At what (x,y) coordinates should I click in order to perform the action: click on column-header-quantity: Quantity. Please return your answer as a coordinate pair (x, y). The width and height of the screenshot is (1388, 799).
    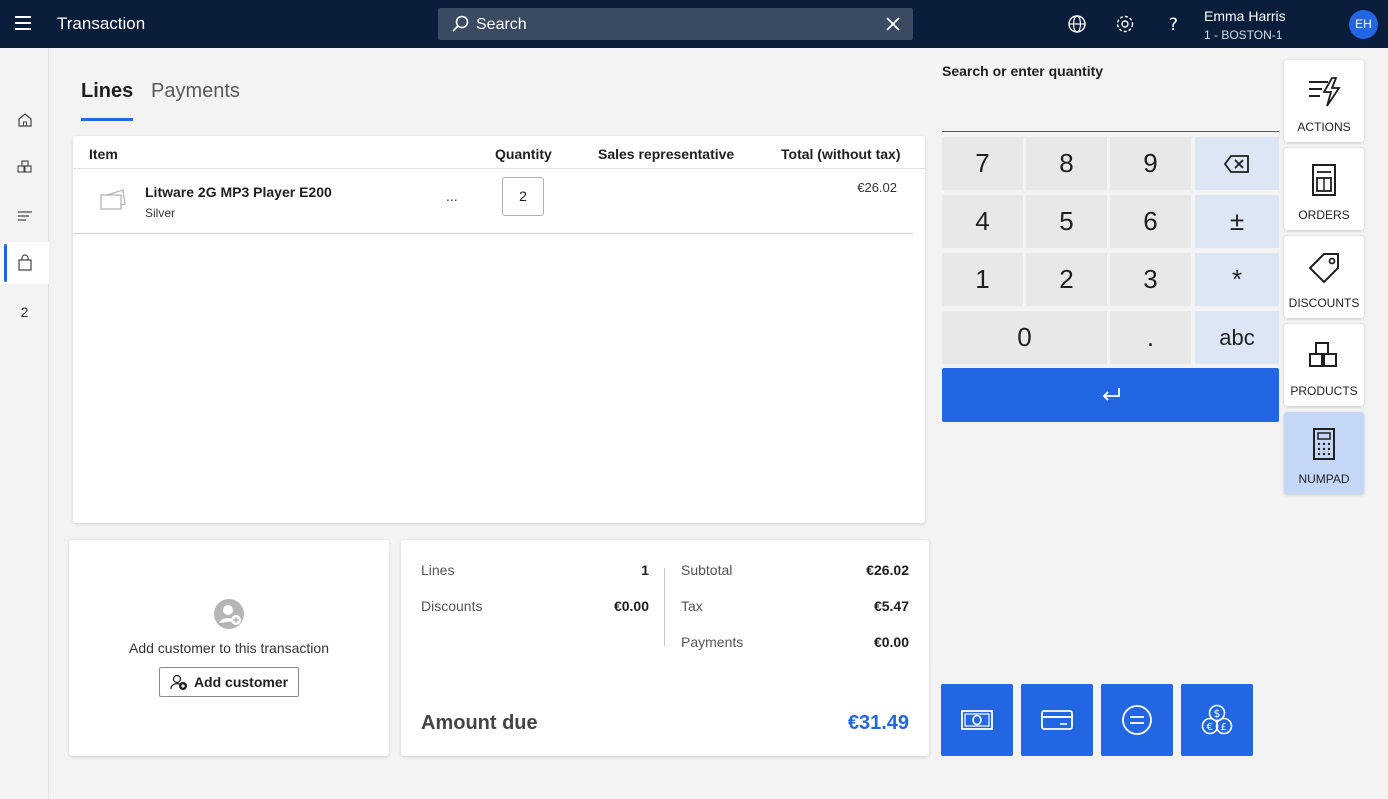
    Looking at the image, I should click on (523, 154).